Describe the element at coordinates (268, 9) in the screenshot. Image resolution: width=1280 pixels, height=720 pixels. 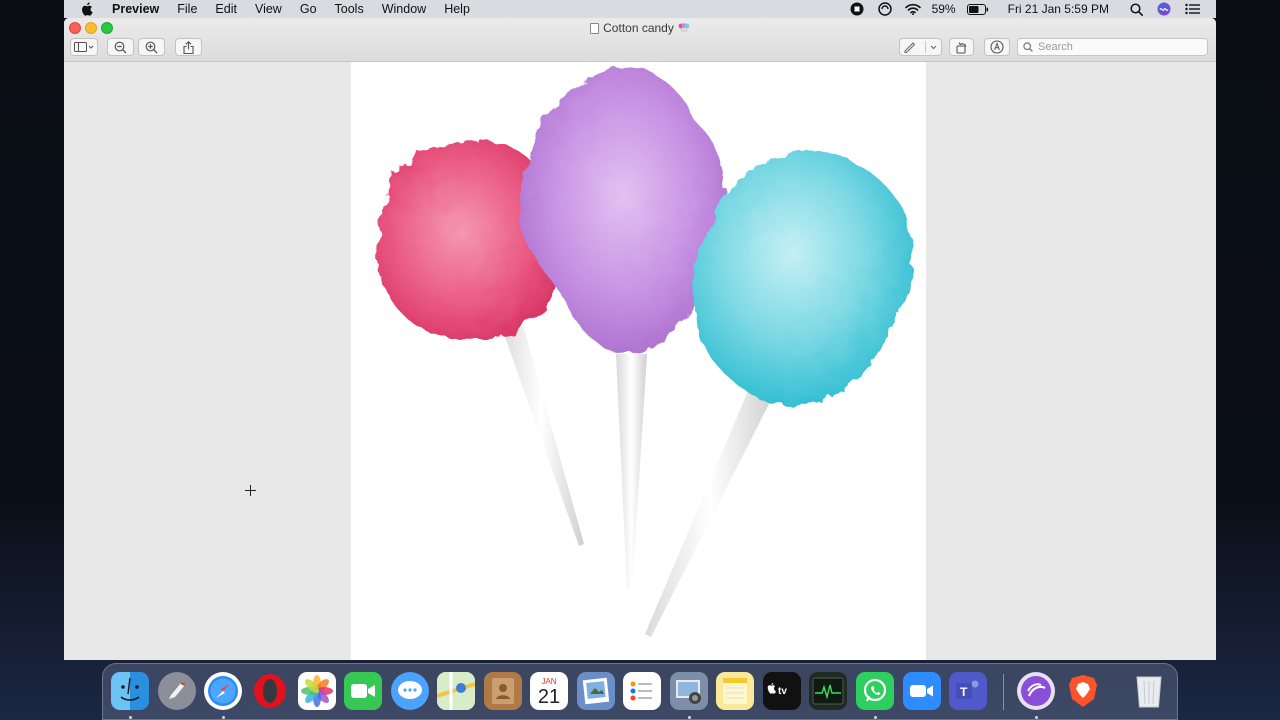
I see `menu-view: View` at that location.